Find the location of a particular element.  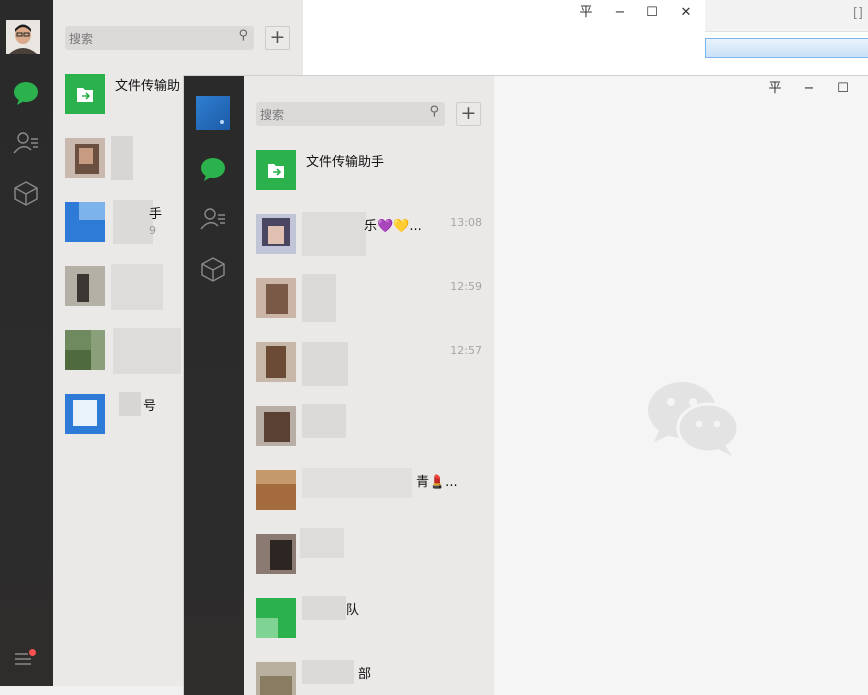

chat-preview: 9 is located at coordinates (152, 230).